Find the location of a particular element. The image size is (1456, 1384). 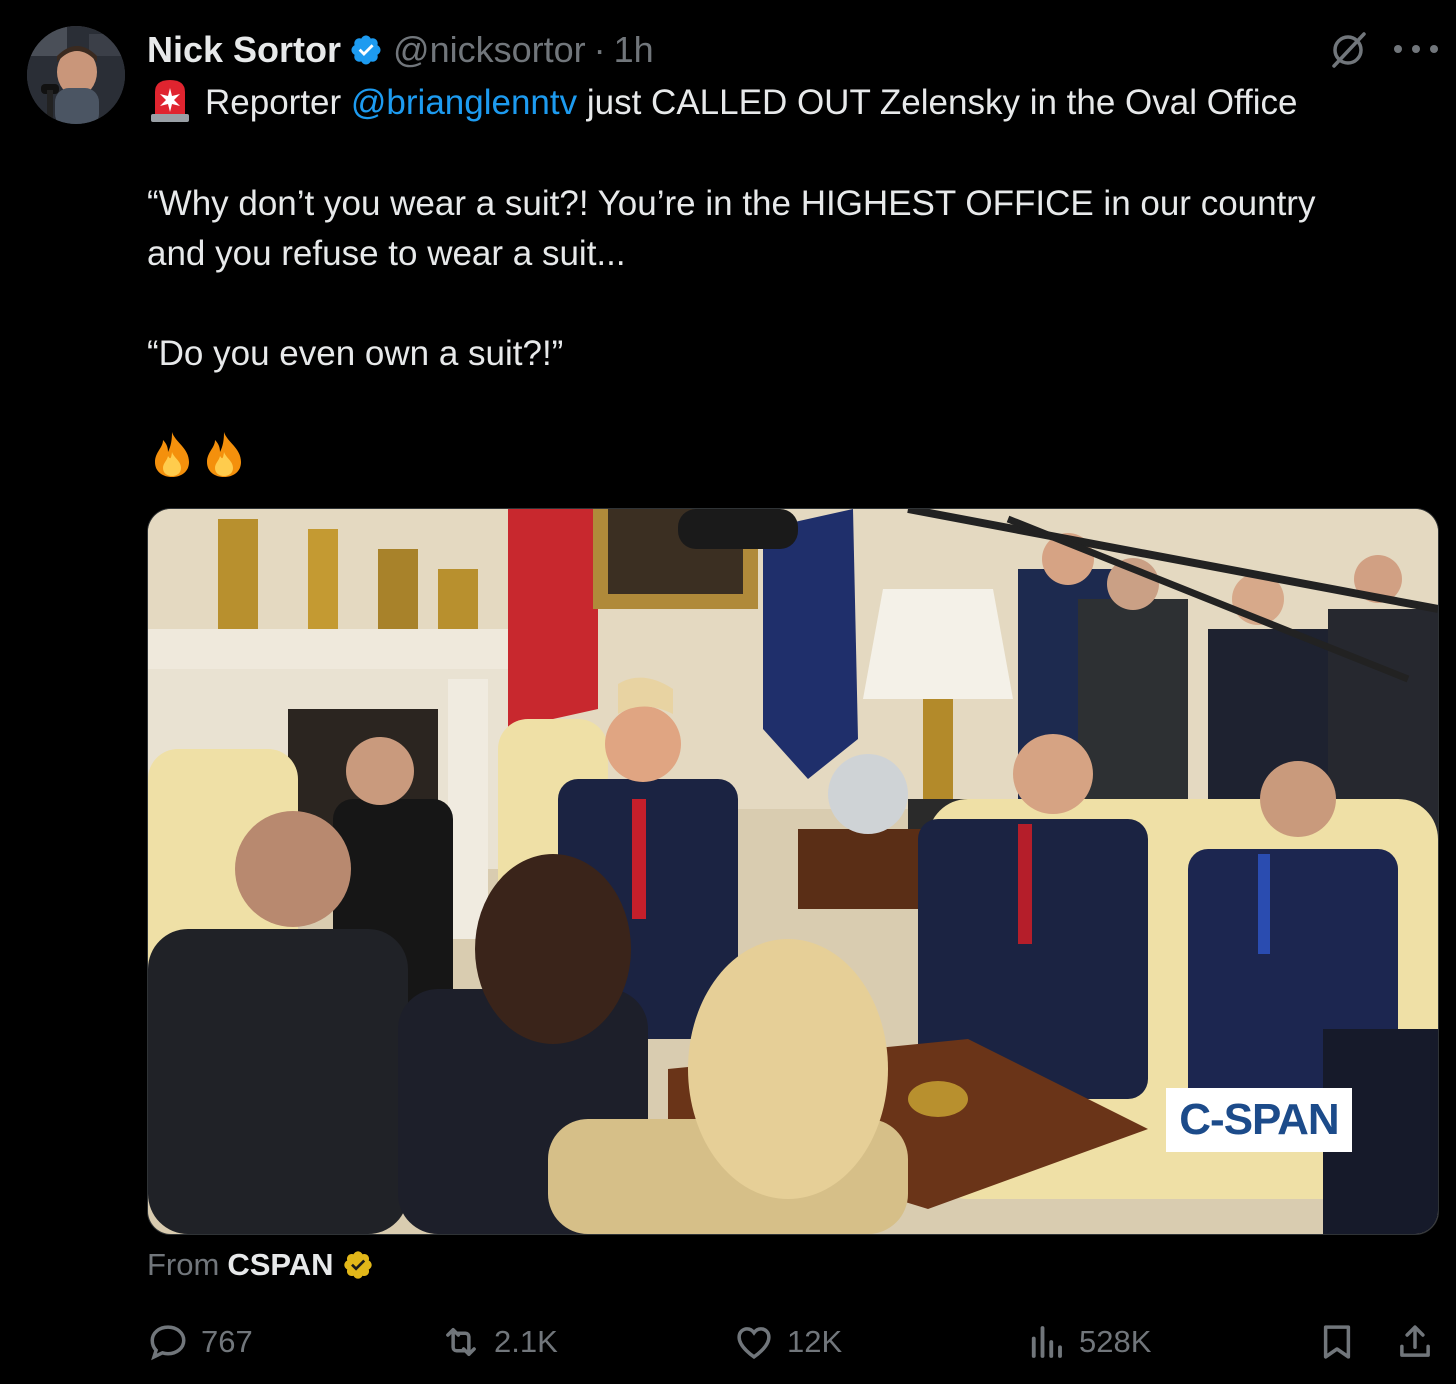

views-icon is located at coordinates (1046, 1342).